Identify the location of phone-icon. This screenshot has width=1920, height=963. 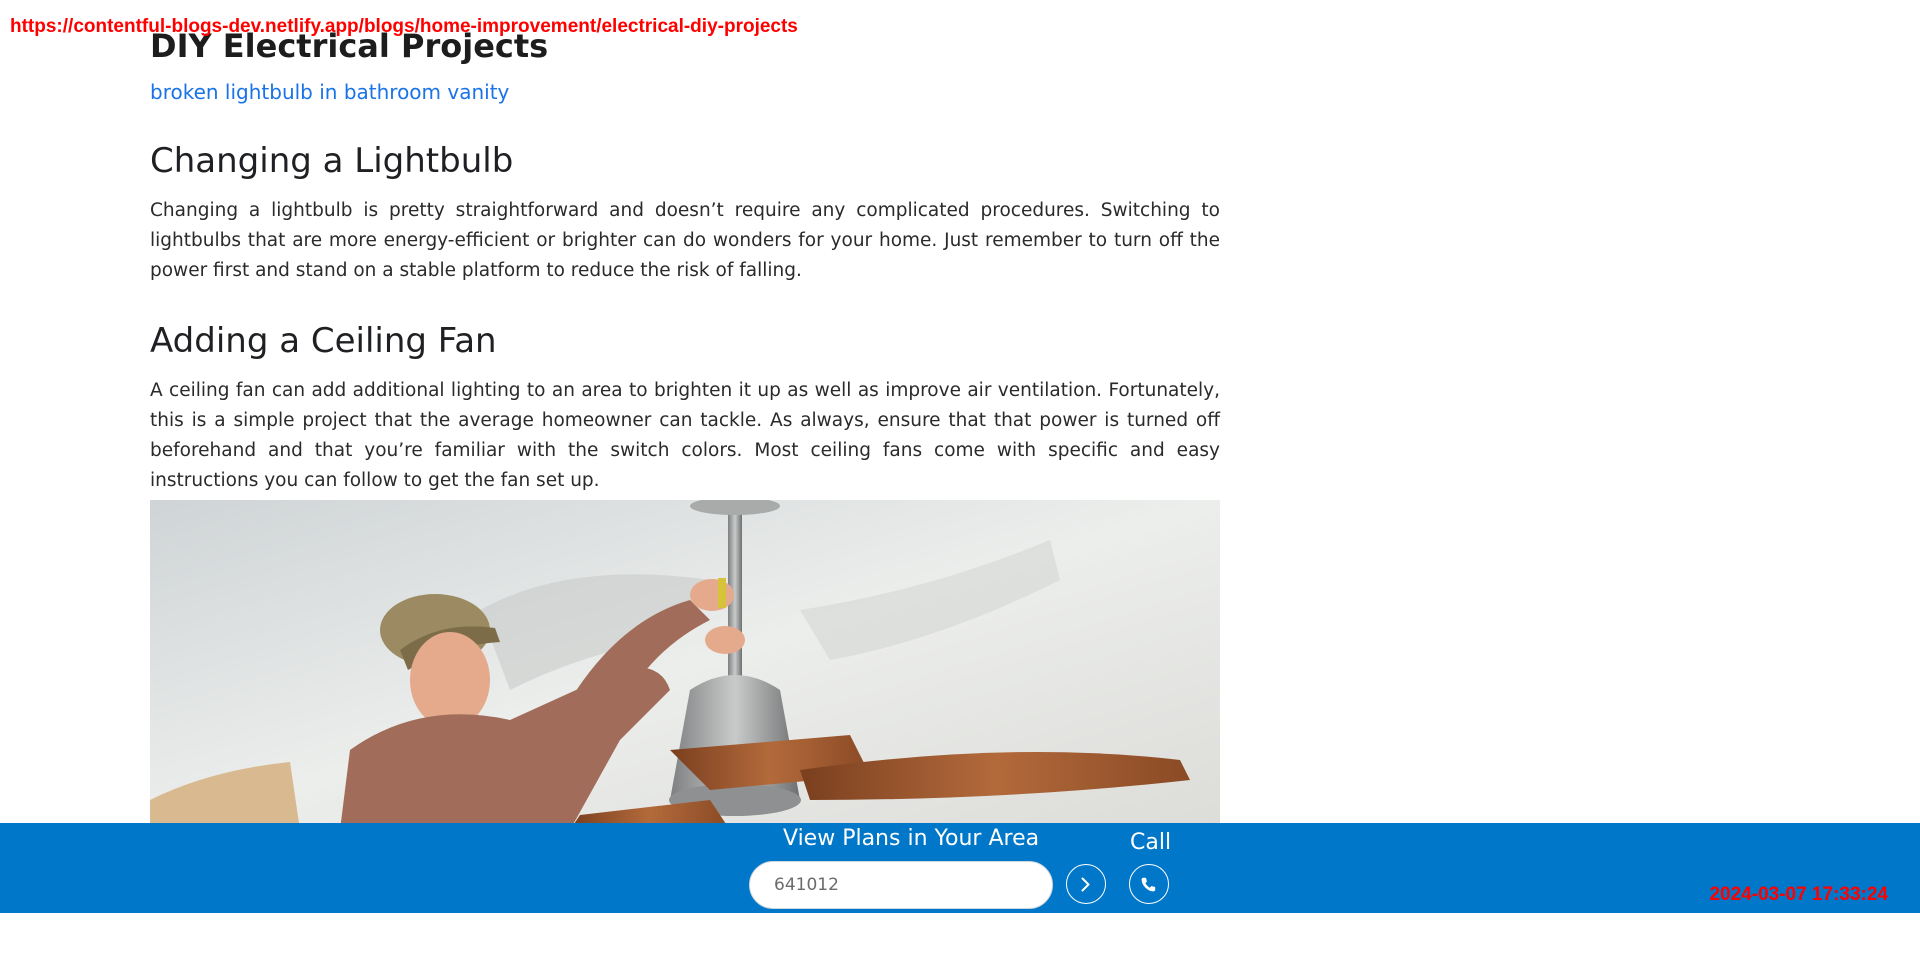
(1149, 884).